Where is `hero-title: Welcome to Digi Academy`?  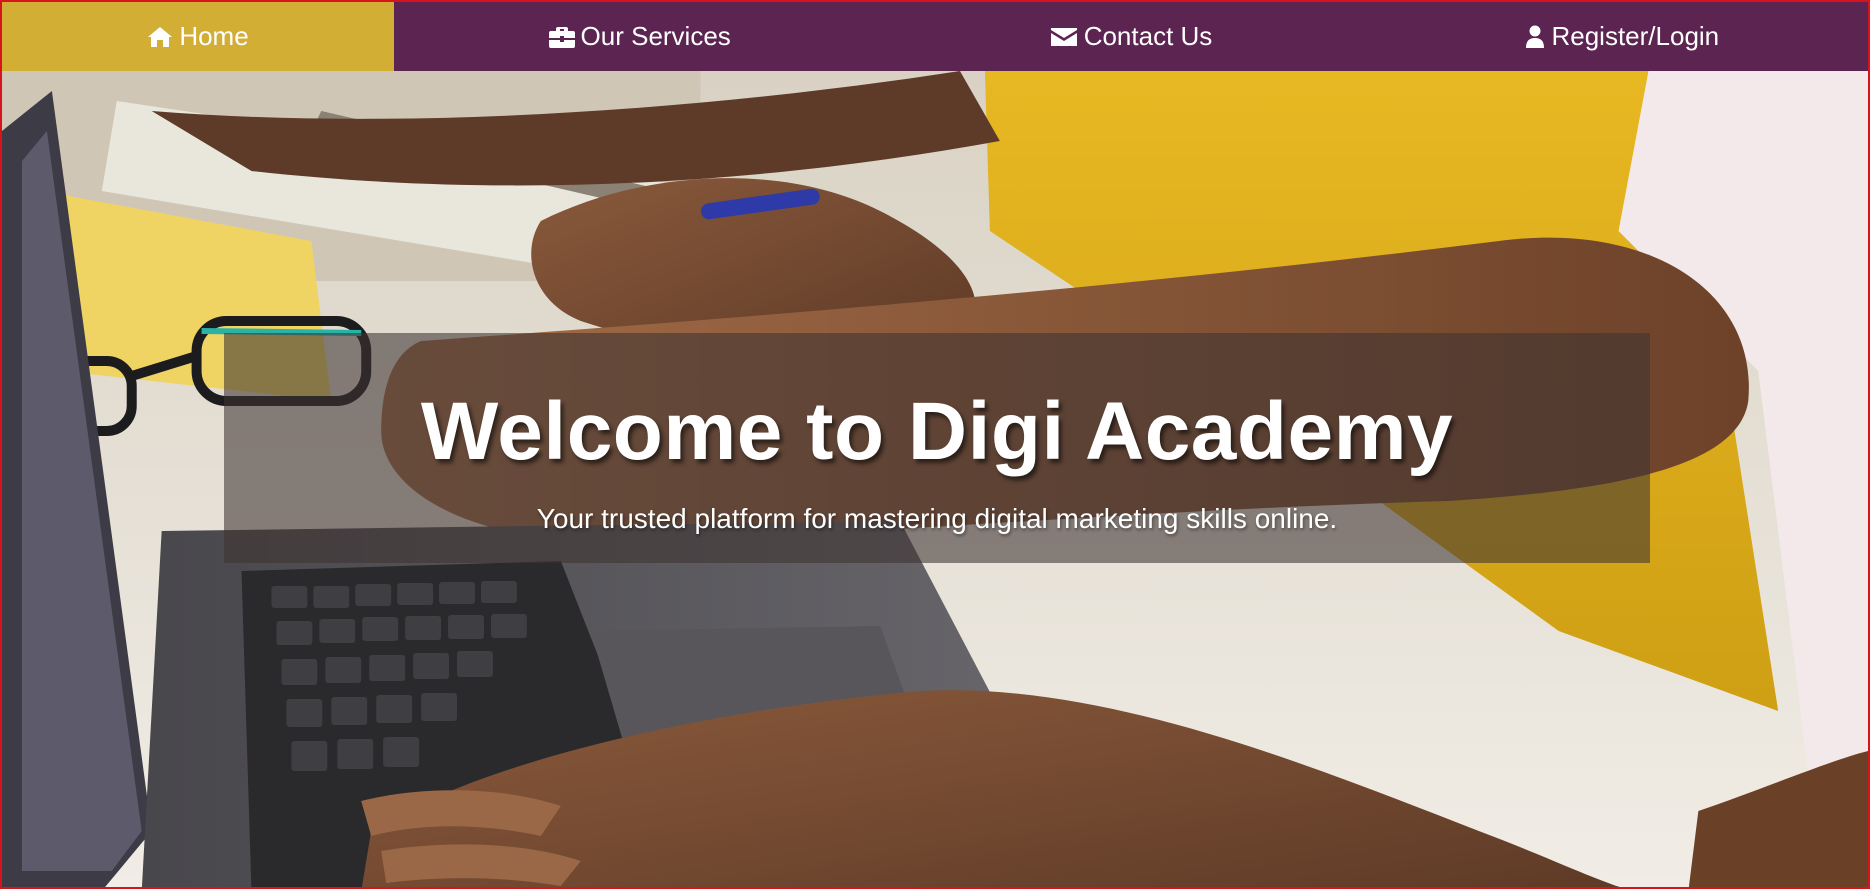 hero-title: Welcome to Digi Academy is located at coordinates (937, 431).